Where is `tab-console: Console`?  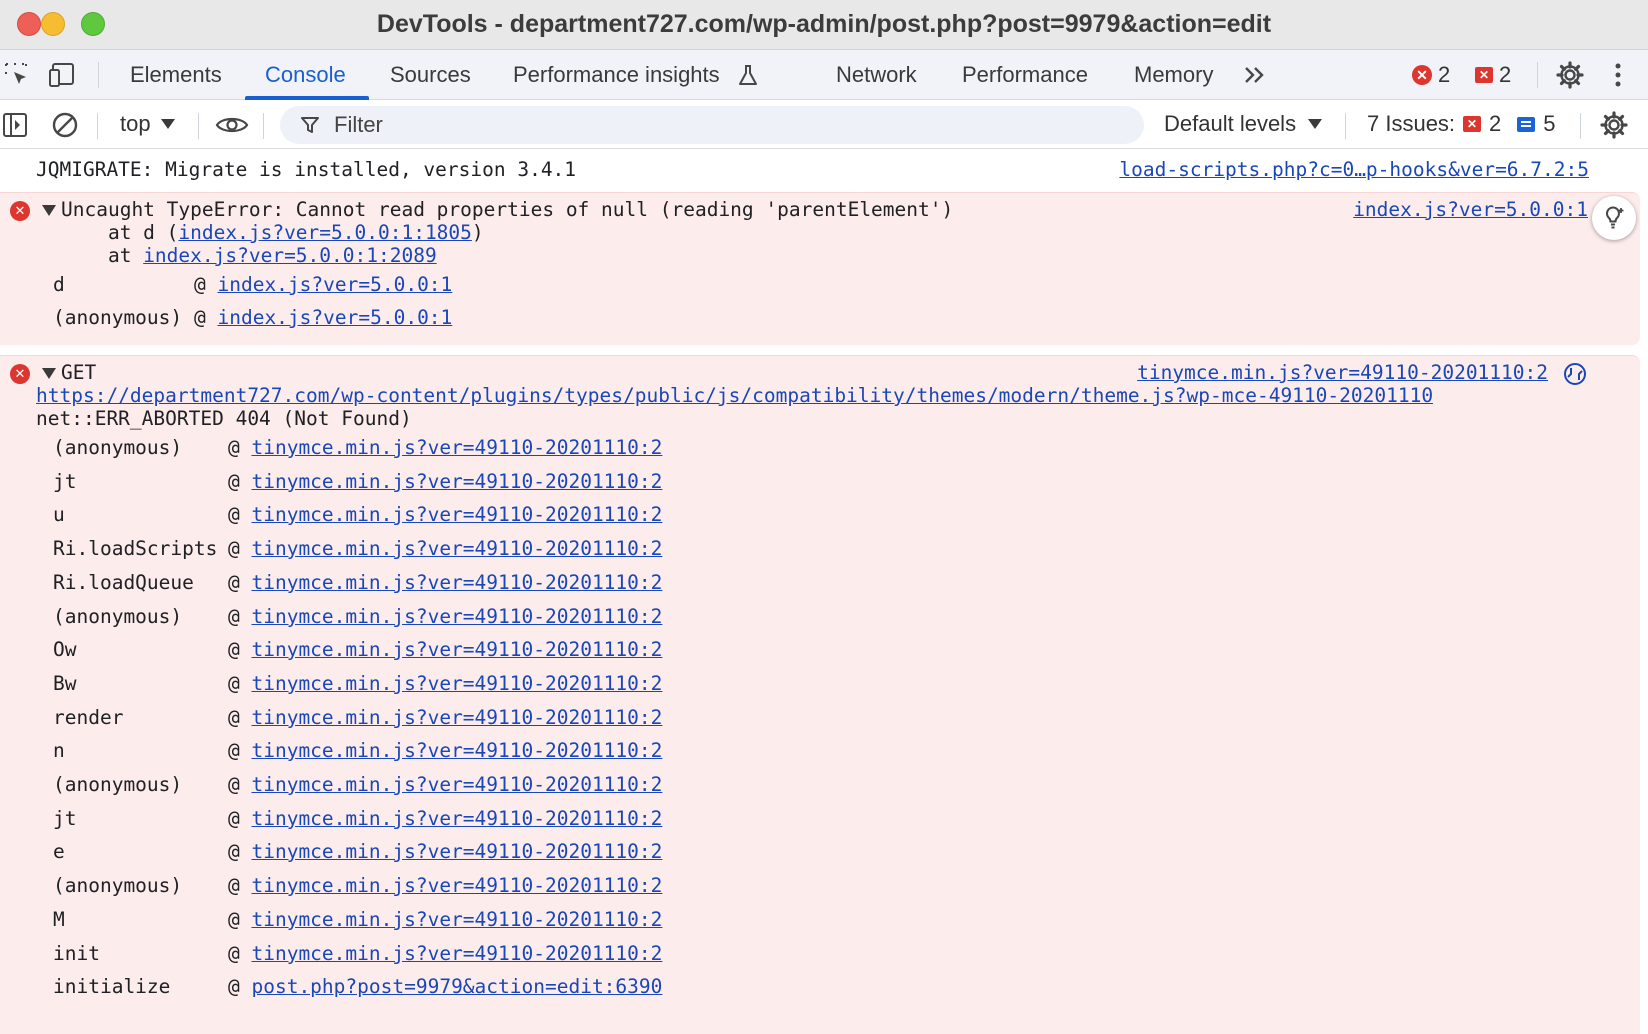 tab-console: Console is located at coordinates (305, 75).